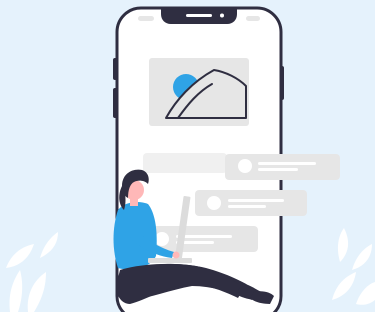  I want to click on image-card, so click(199, 92).